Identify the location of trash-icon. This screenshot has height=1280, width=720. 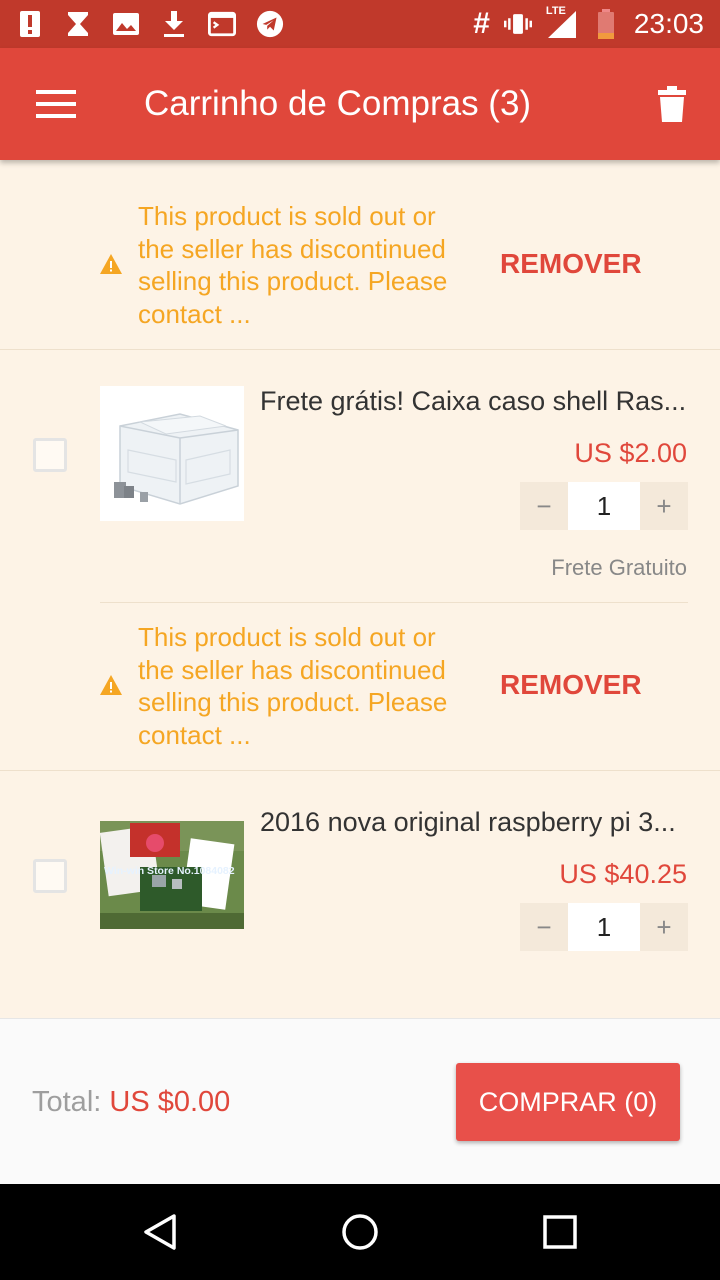
(672, 104).